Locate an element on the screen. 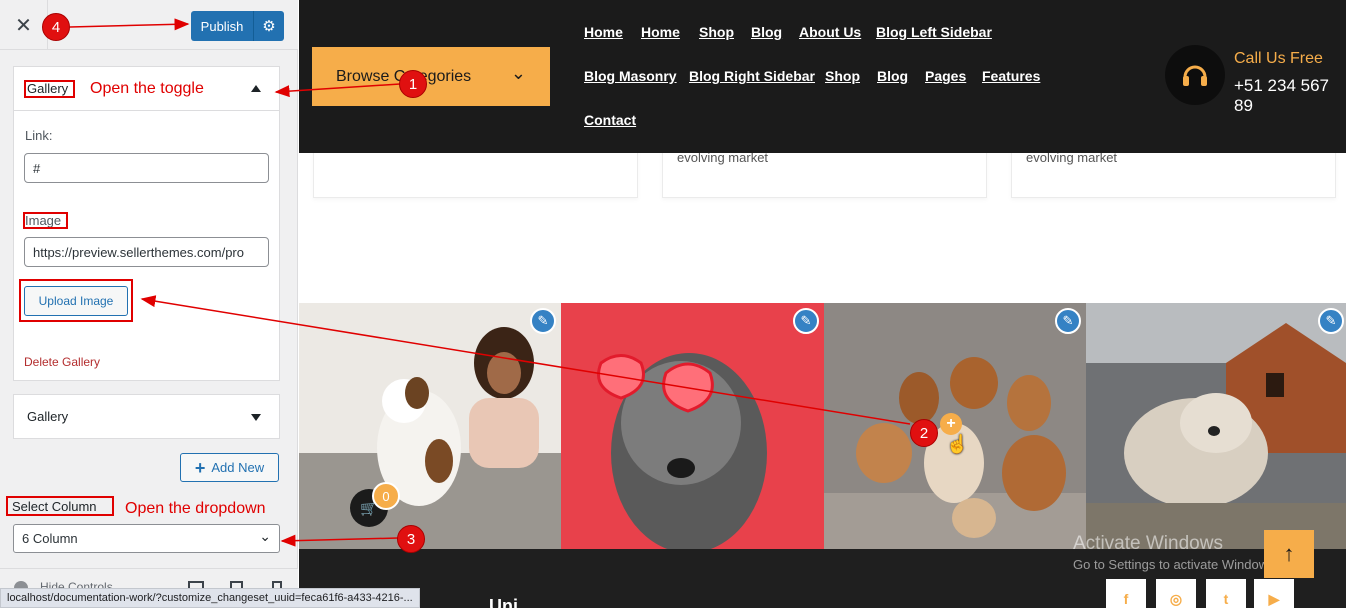 The height and width of the screenshot is (608, 1346). step-badge-4: 4 is located at coordinates (56, 27).